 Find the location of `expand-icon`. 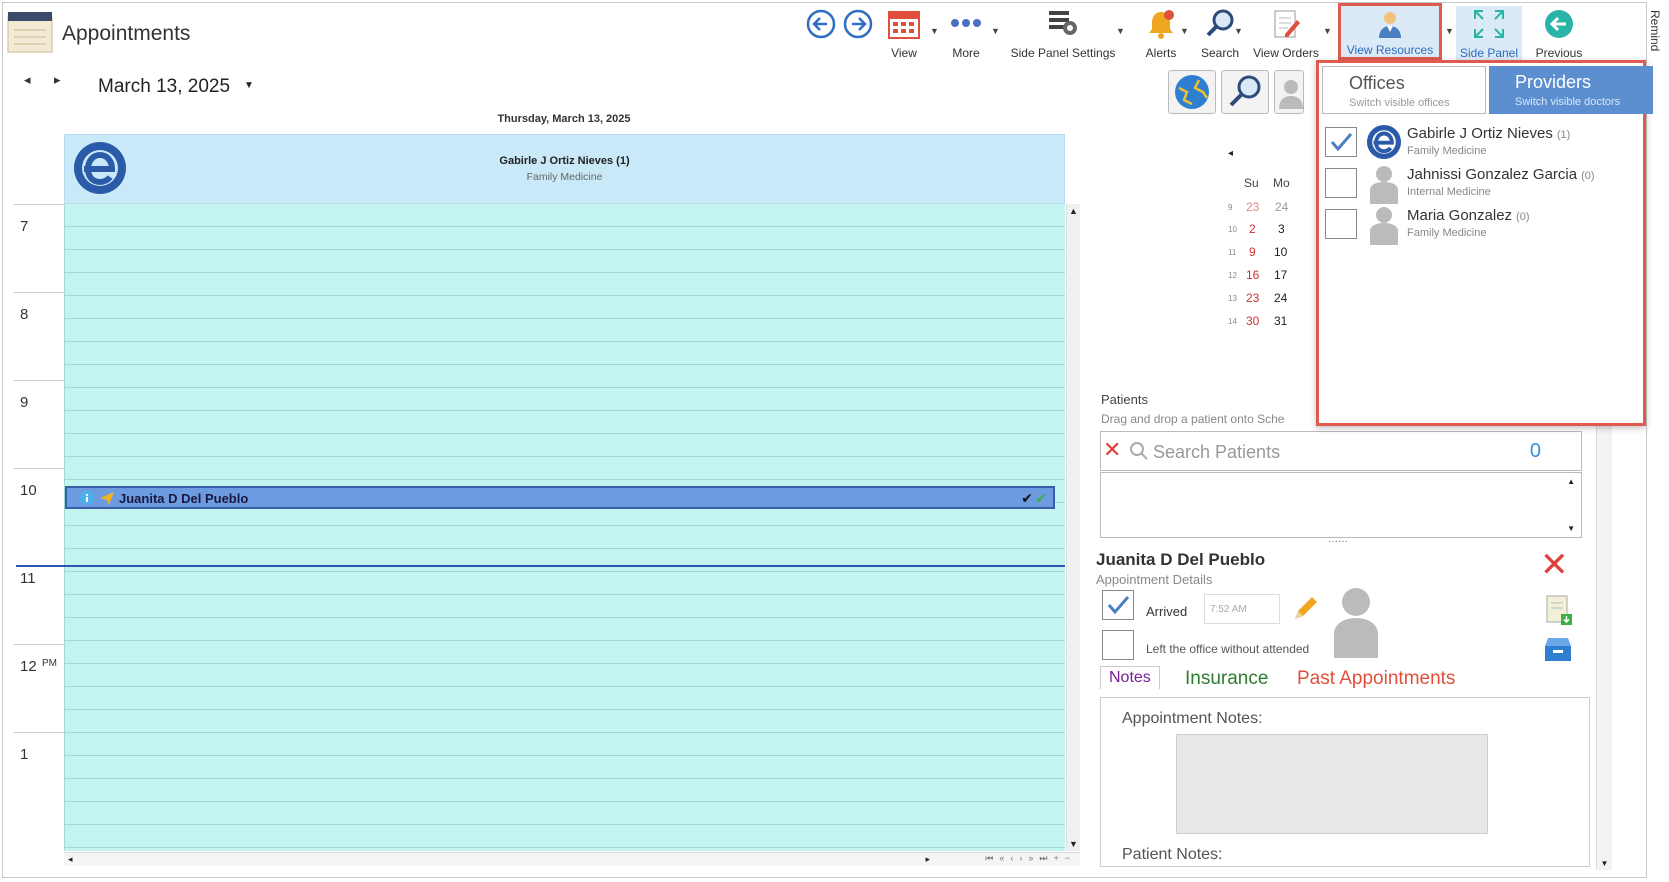

expand-icon is located at coordinates (1489, 24).